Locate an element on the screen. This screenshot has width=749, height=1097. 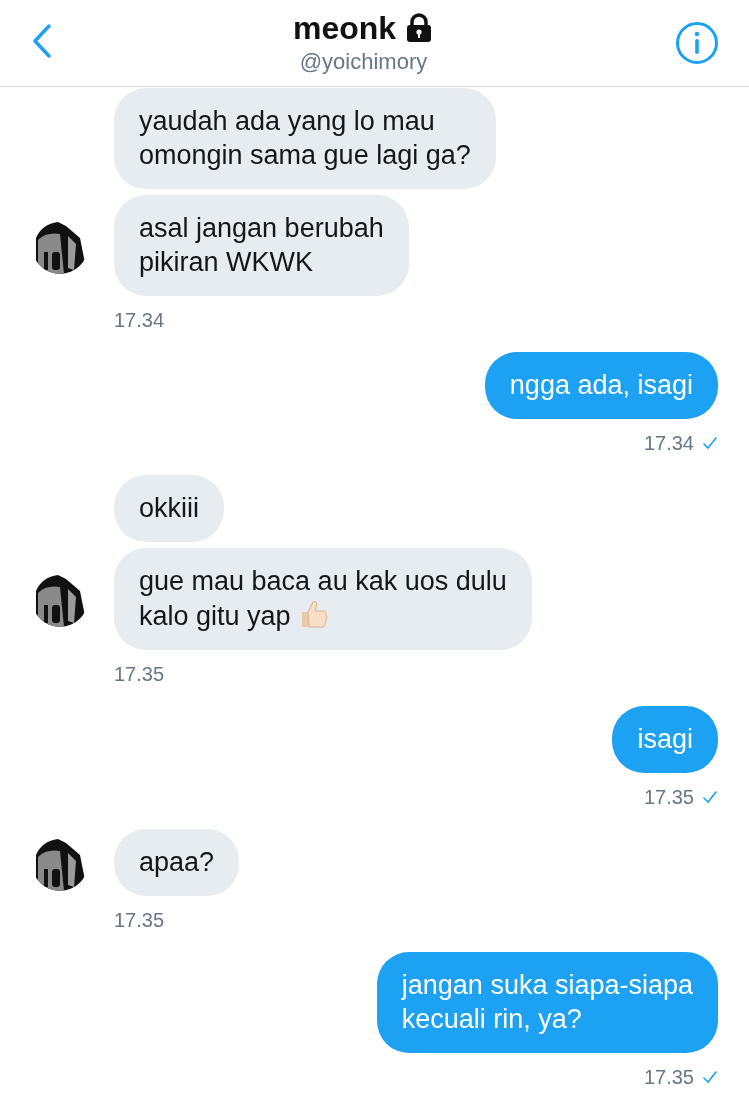
contact-name: meonk is located at coordinates (344, 28).